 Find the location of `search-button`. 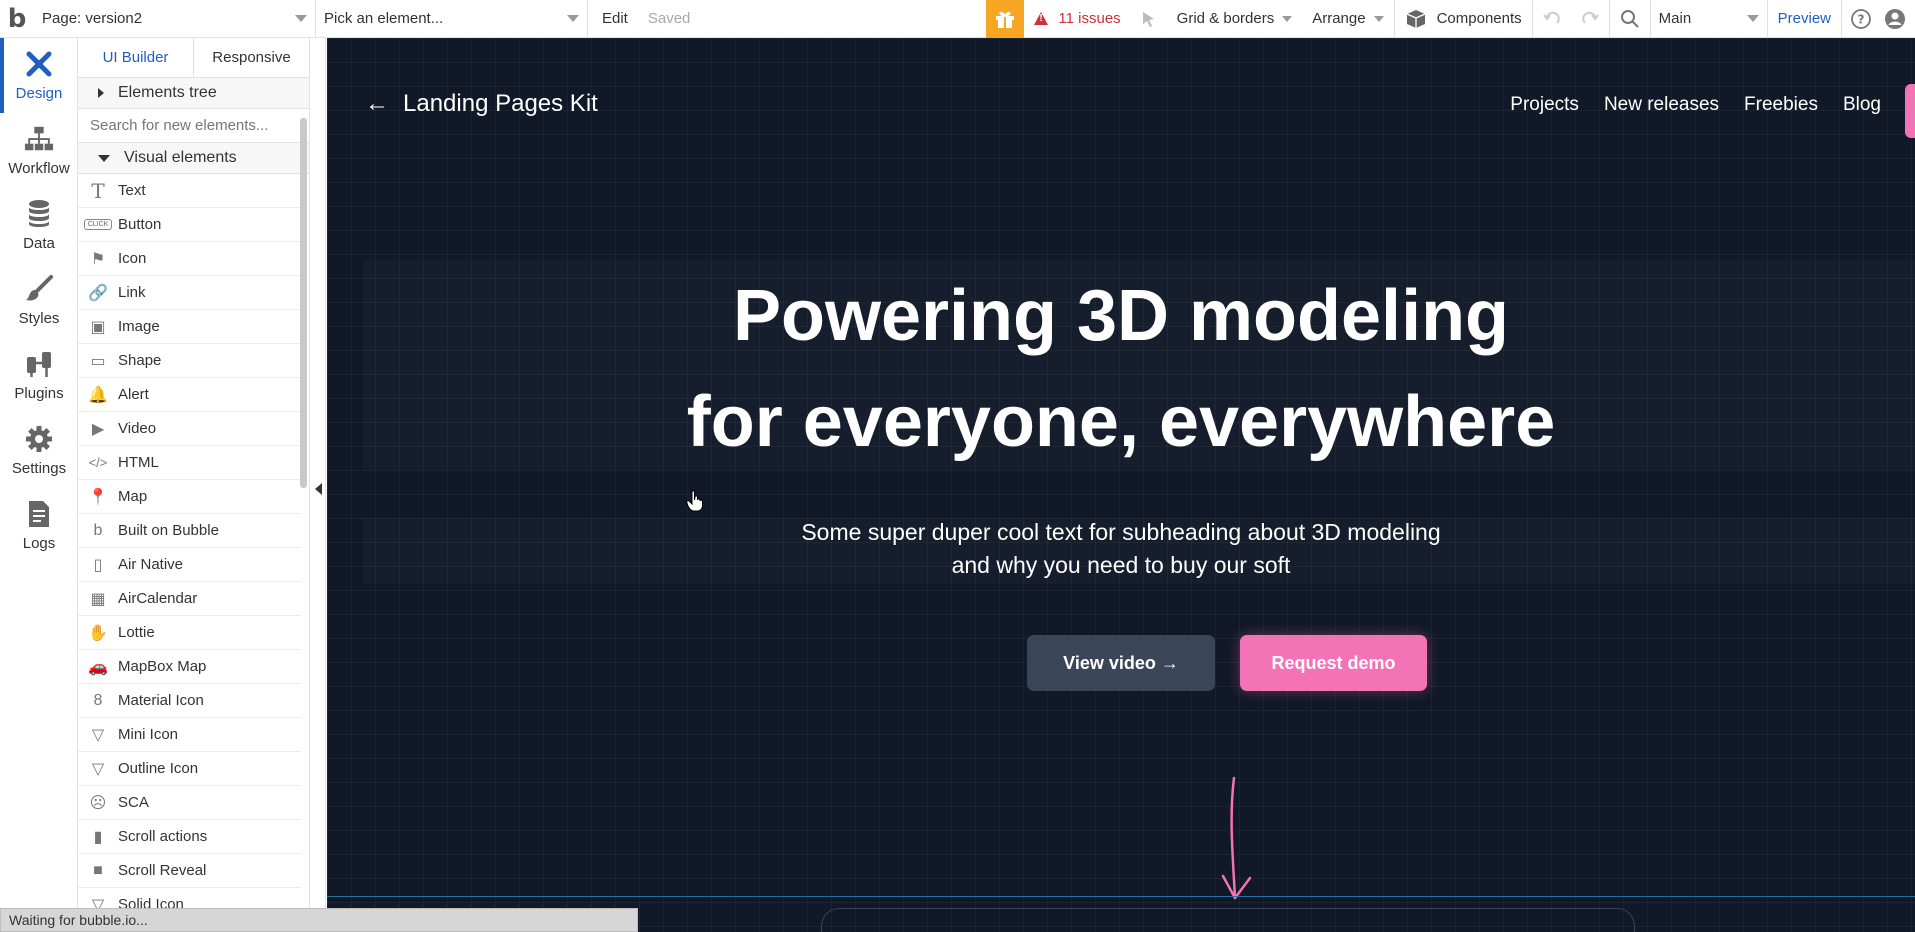

search-button is located at coordinates (1630, 19).